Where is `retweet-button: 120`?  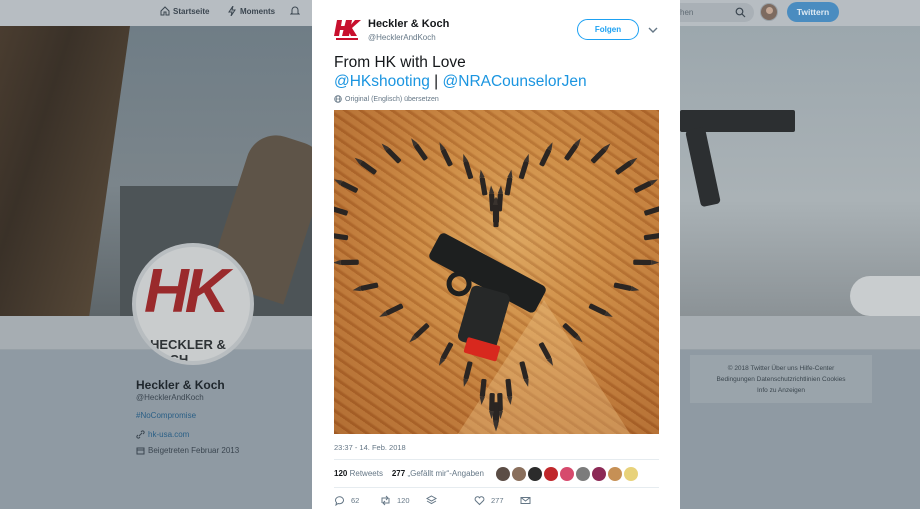 retweet-button: 120 is located at coordinates (395, 500).